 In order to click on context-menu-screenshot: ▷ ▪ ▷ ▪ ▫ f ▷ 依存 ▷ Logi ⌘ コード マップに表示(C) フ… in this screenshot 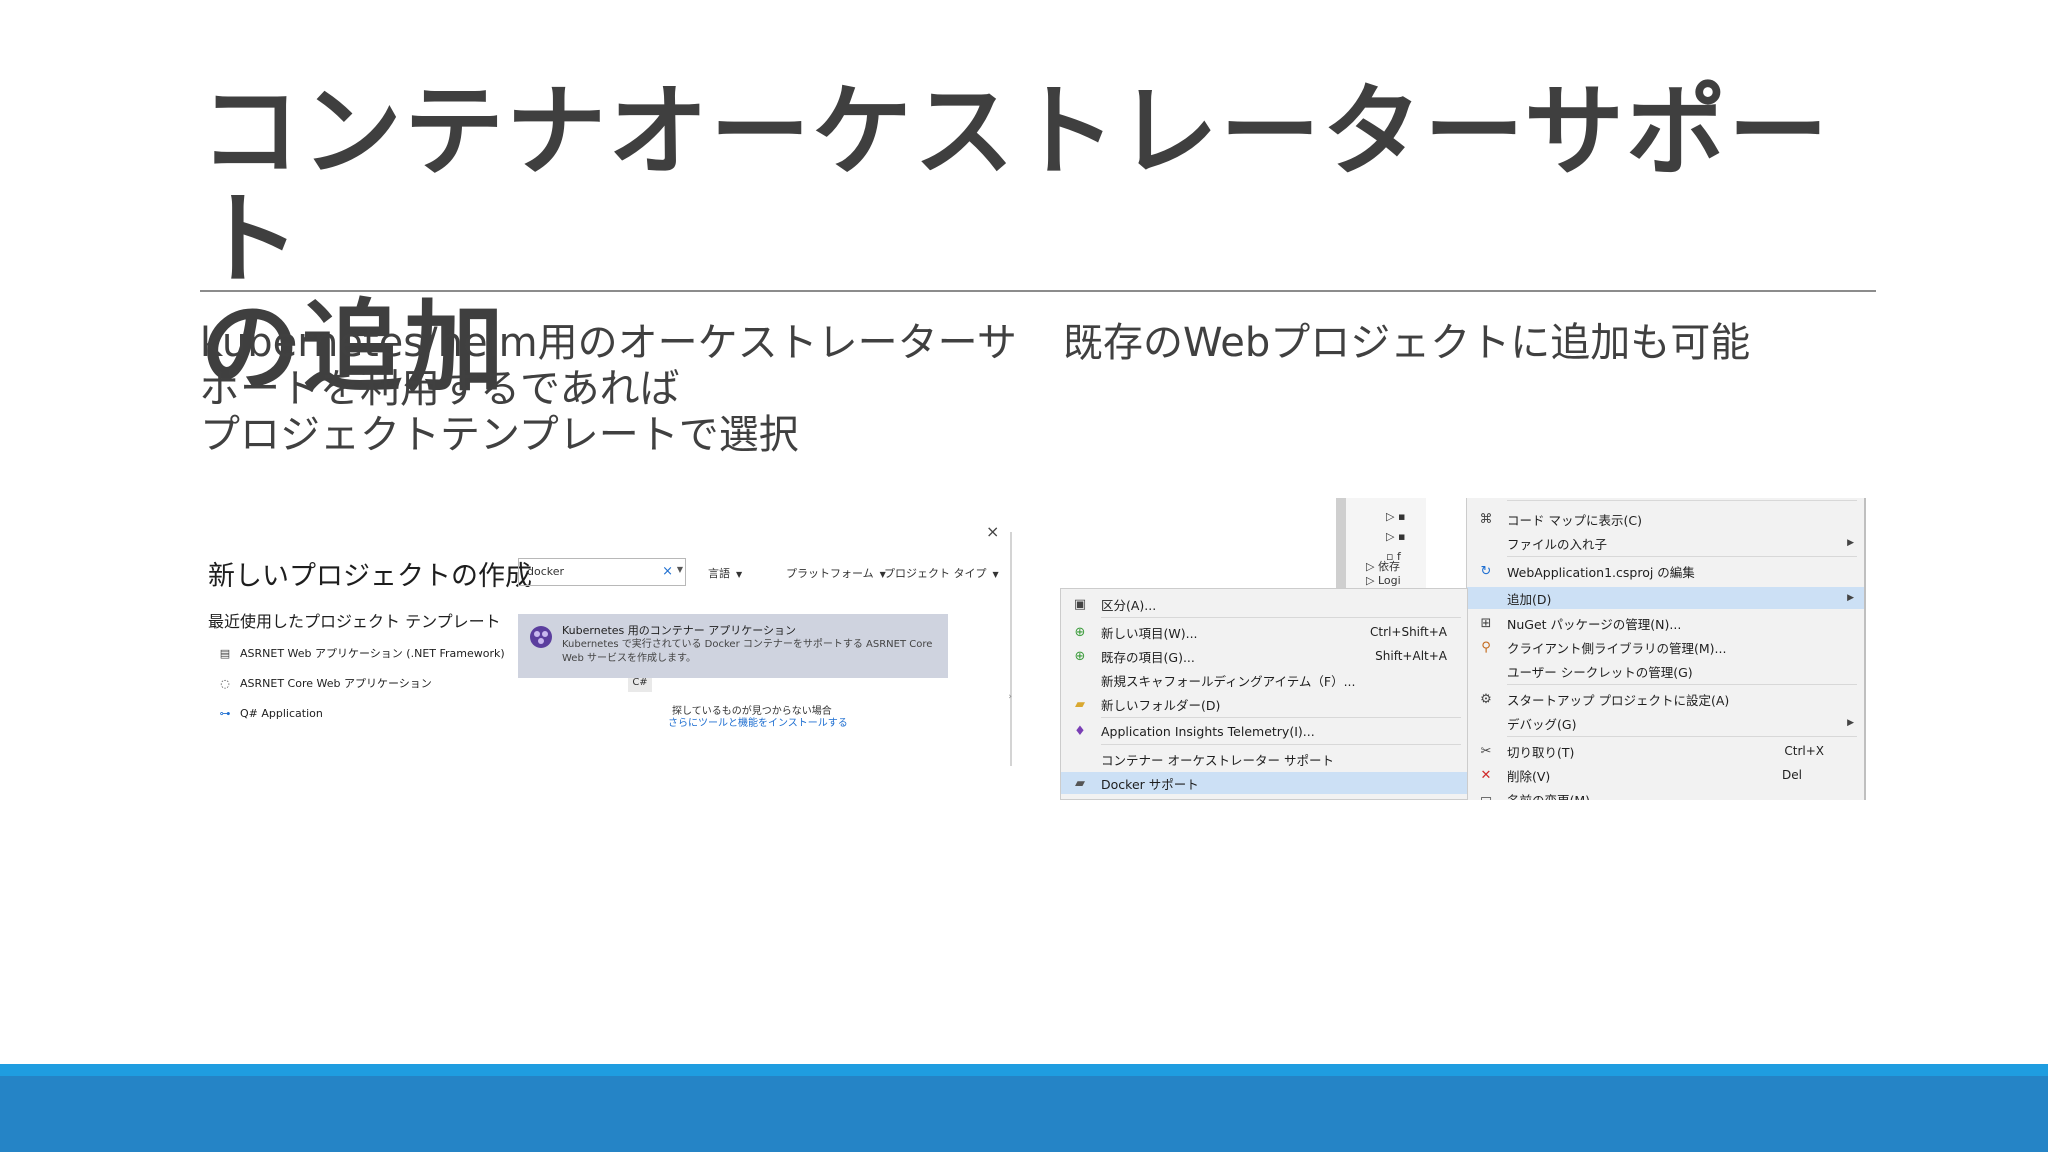, I will do `click(1463, 649)`.